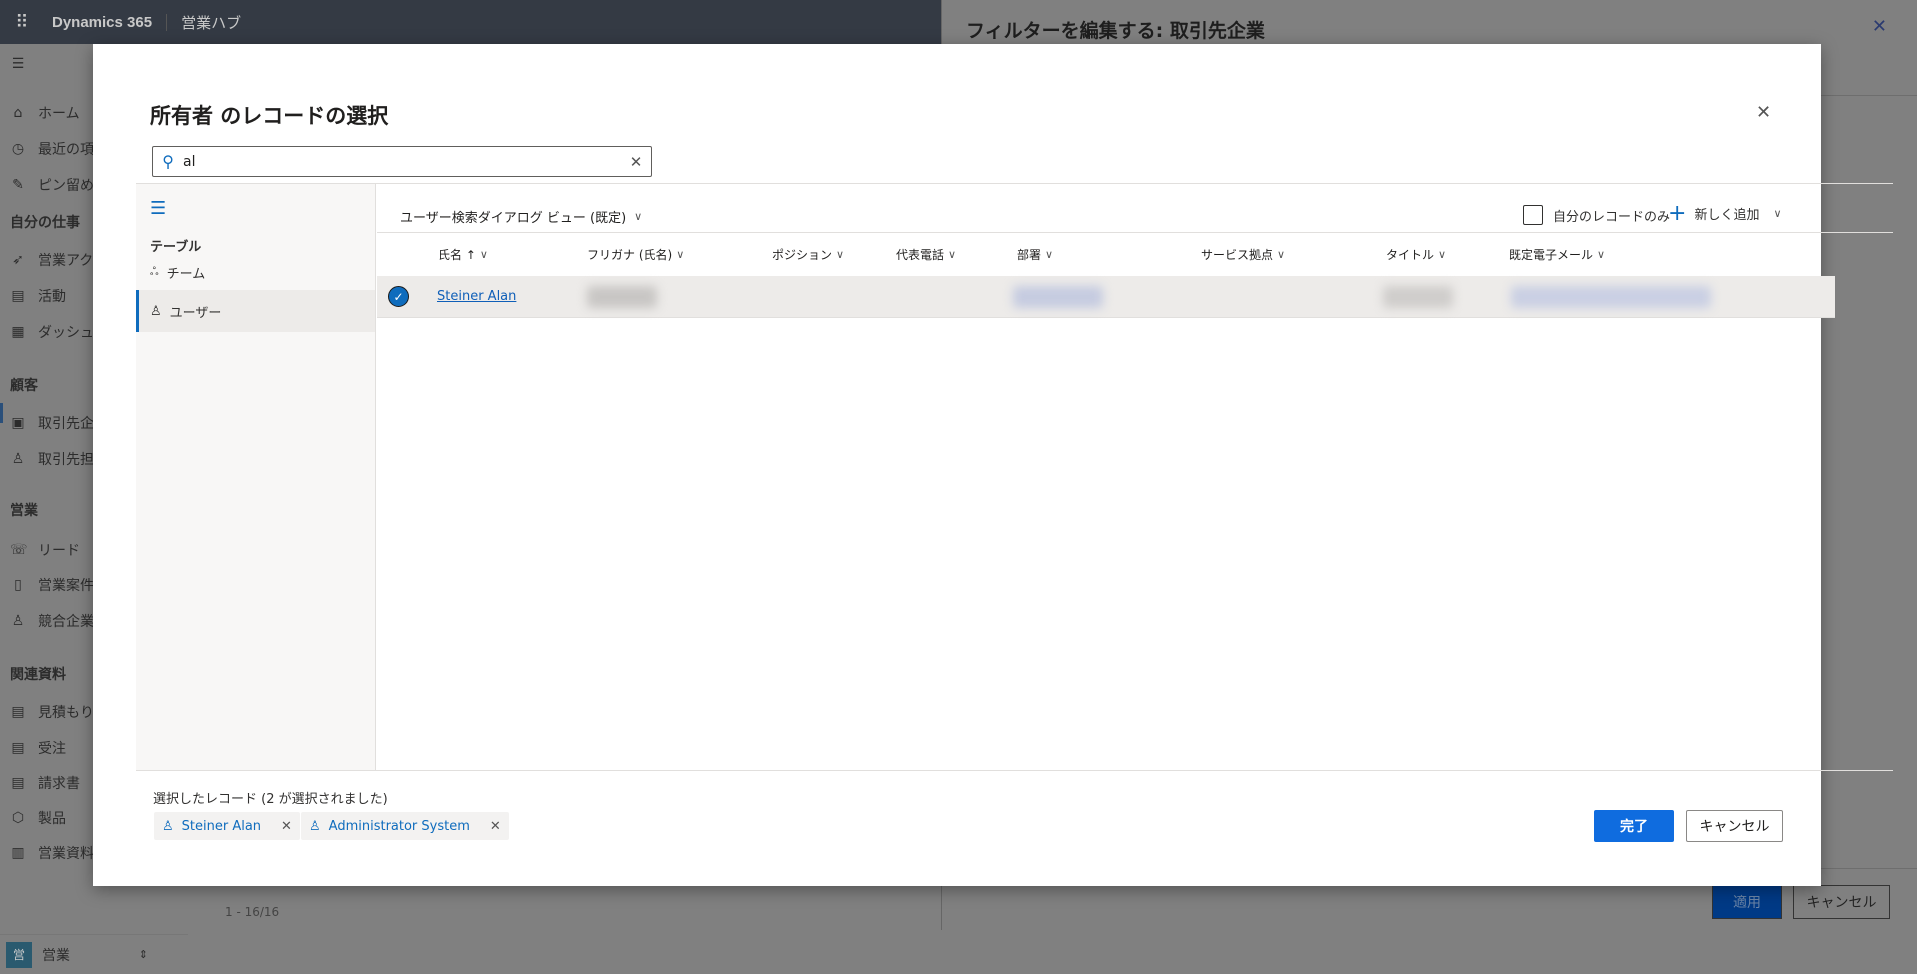 The height and width of the screenshot is (974, 1917). What do you see at coordinates (1734, 826) in the screenshot?
I see `cancel-button: キャンセル` at bounding box center [1734, 826].